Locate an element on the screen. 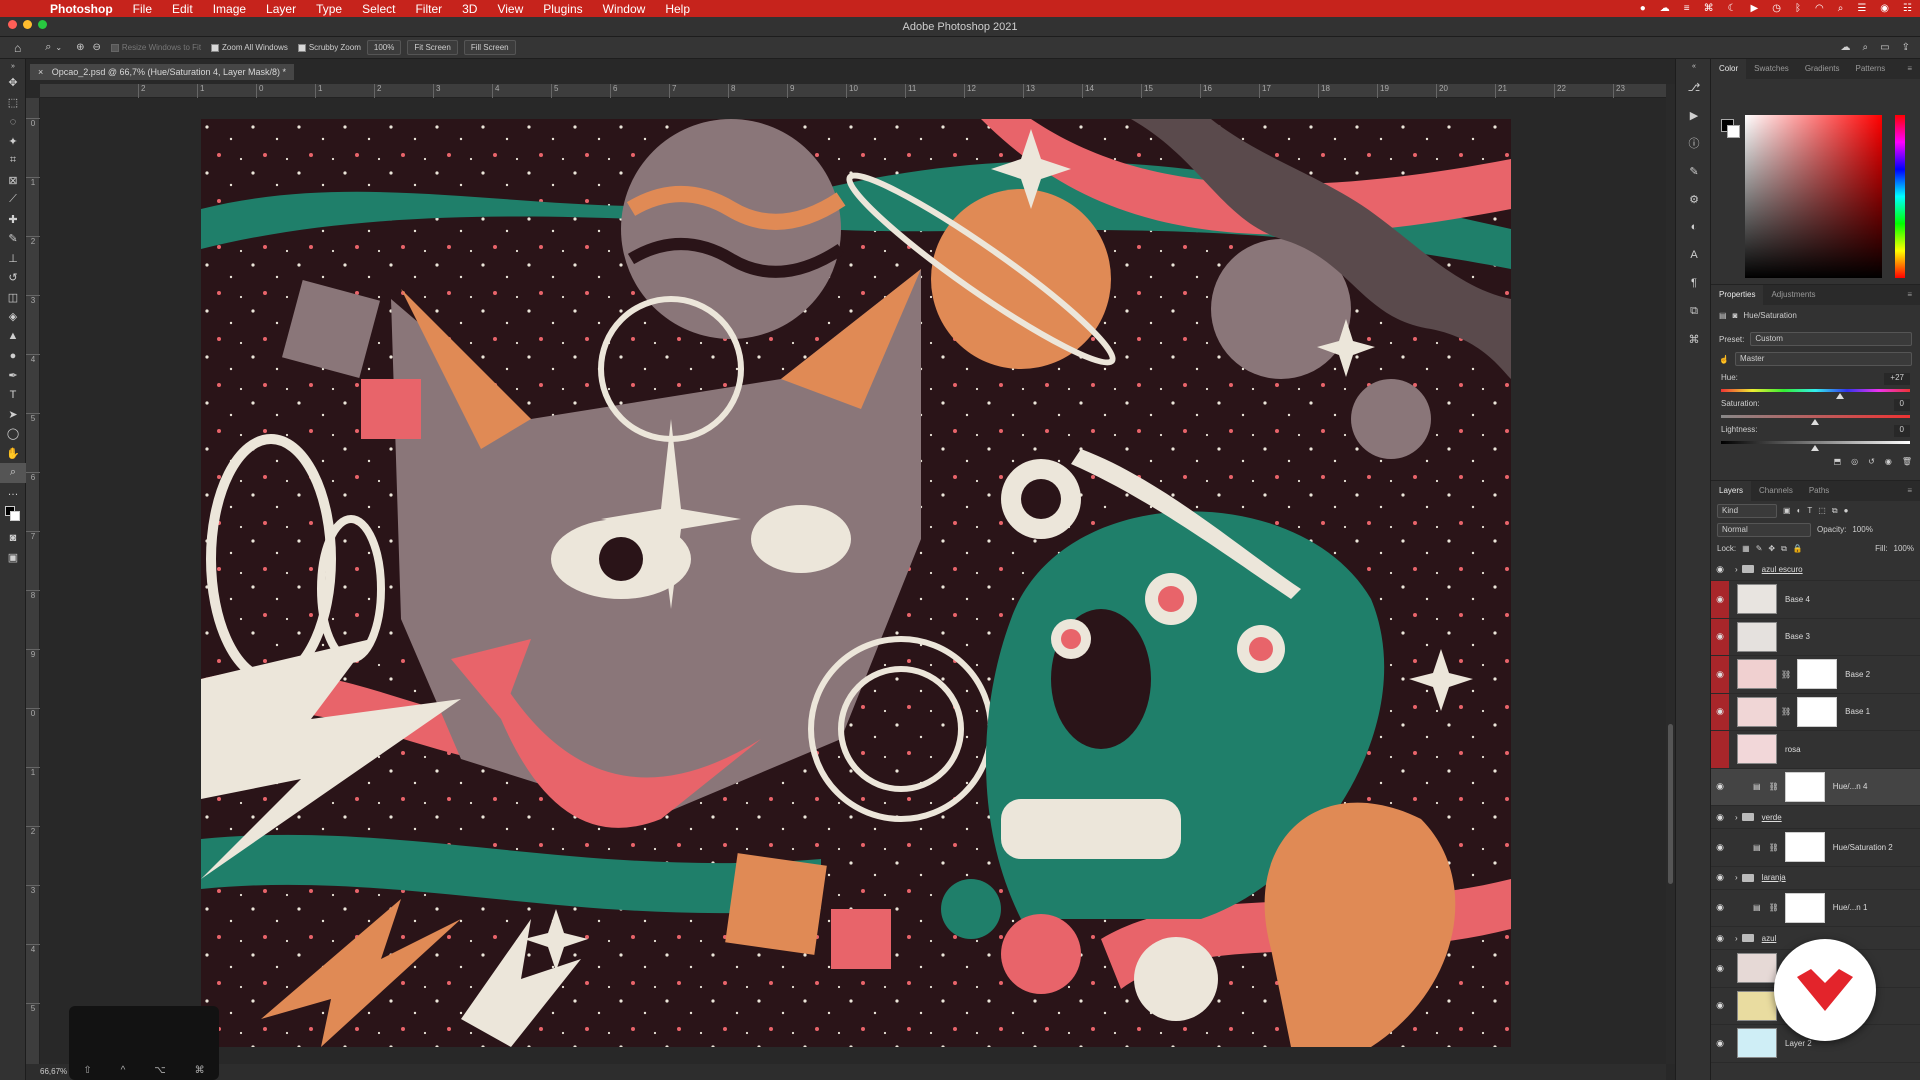  close-window-button is located at coordinates (12, 24).